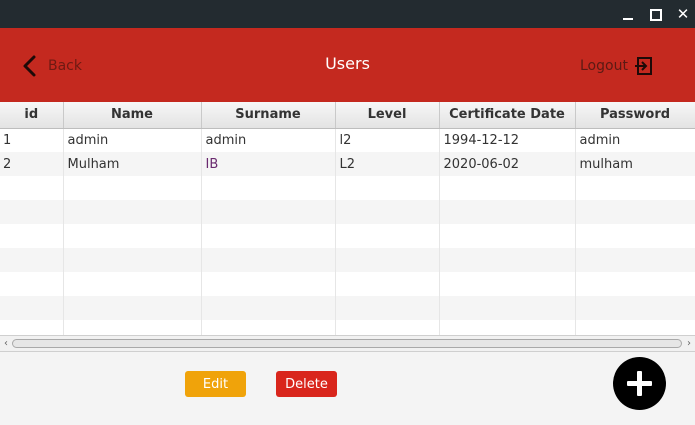 Image resolution: width=695 pixels, height=425 pixels. What do you see at coordinates (32, 140) in the screenshot?
I see `cell-id: 1` at bounding box center [32, 140].